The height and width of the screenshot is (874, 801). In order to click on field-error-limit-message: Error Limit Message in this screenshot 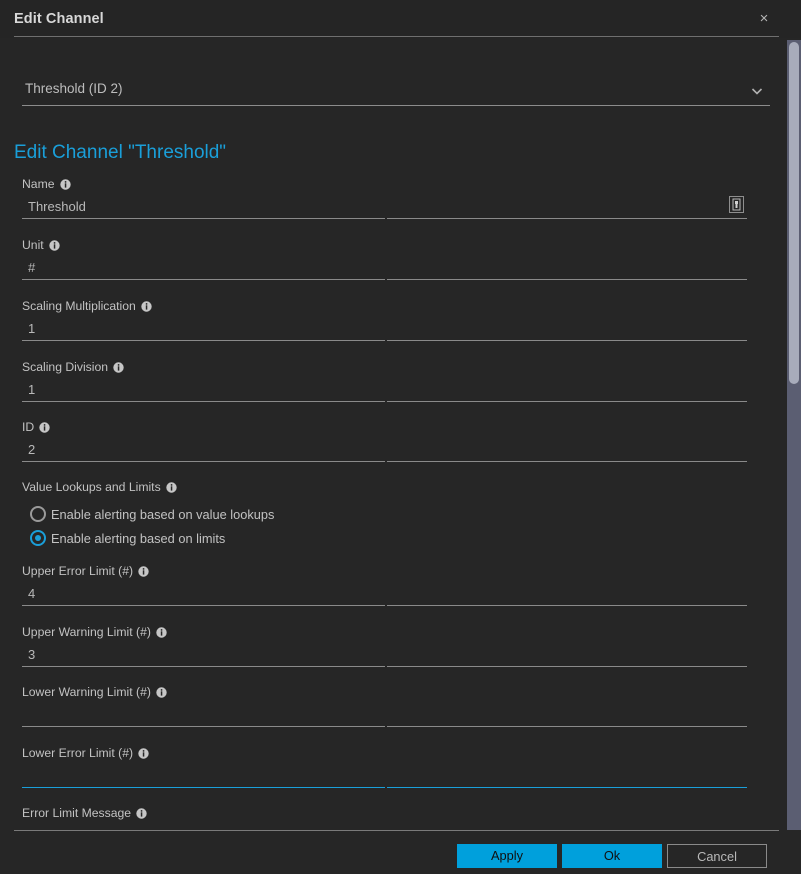, I will do `click(384, 818)`.